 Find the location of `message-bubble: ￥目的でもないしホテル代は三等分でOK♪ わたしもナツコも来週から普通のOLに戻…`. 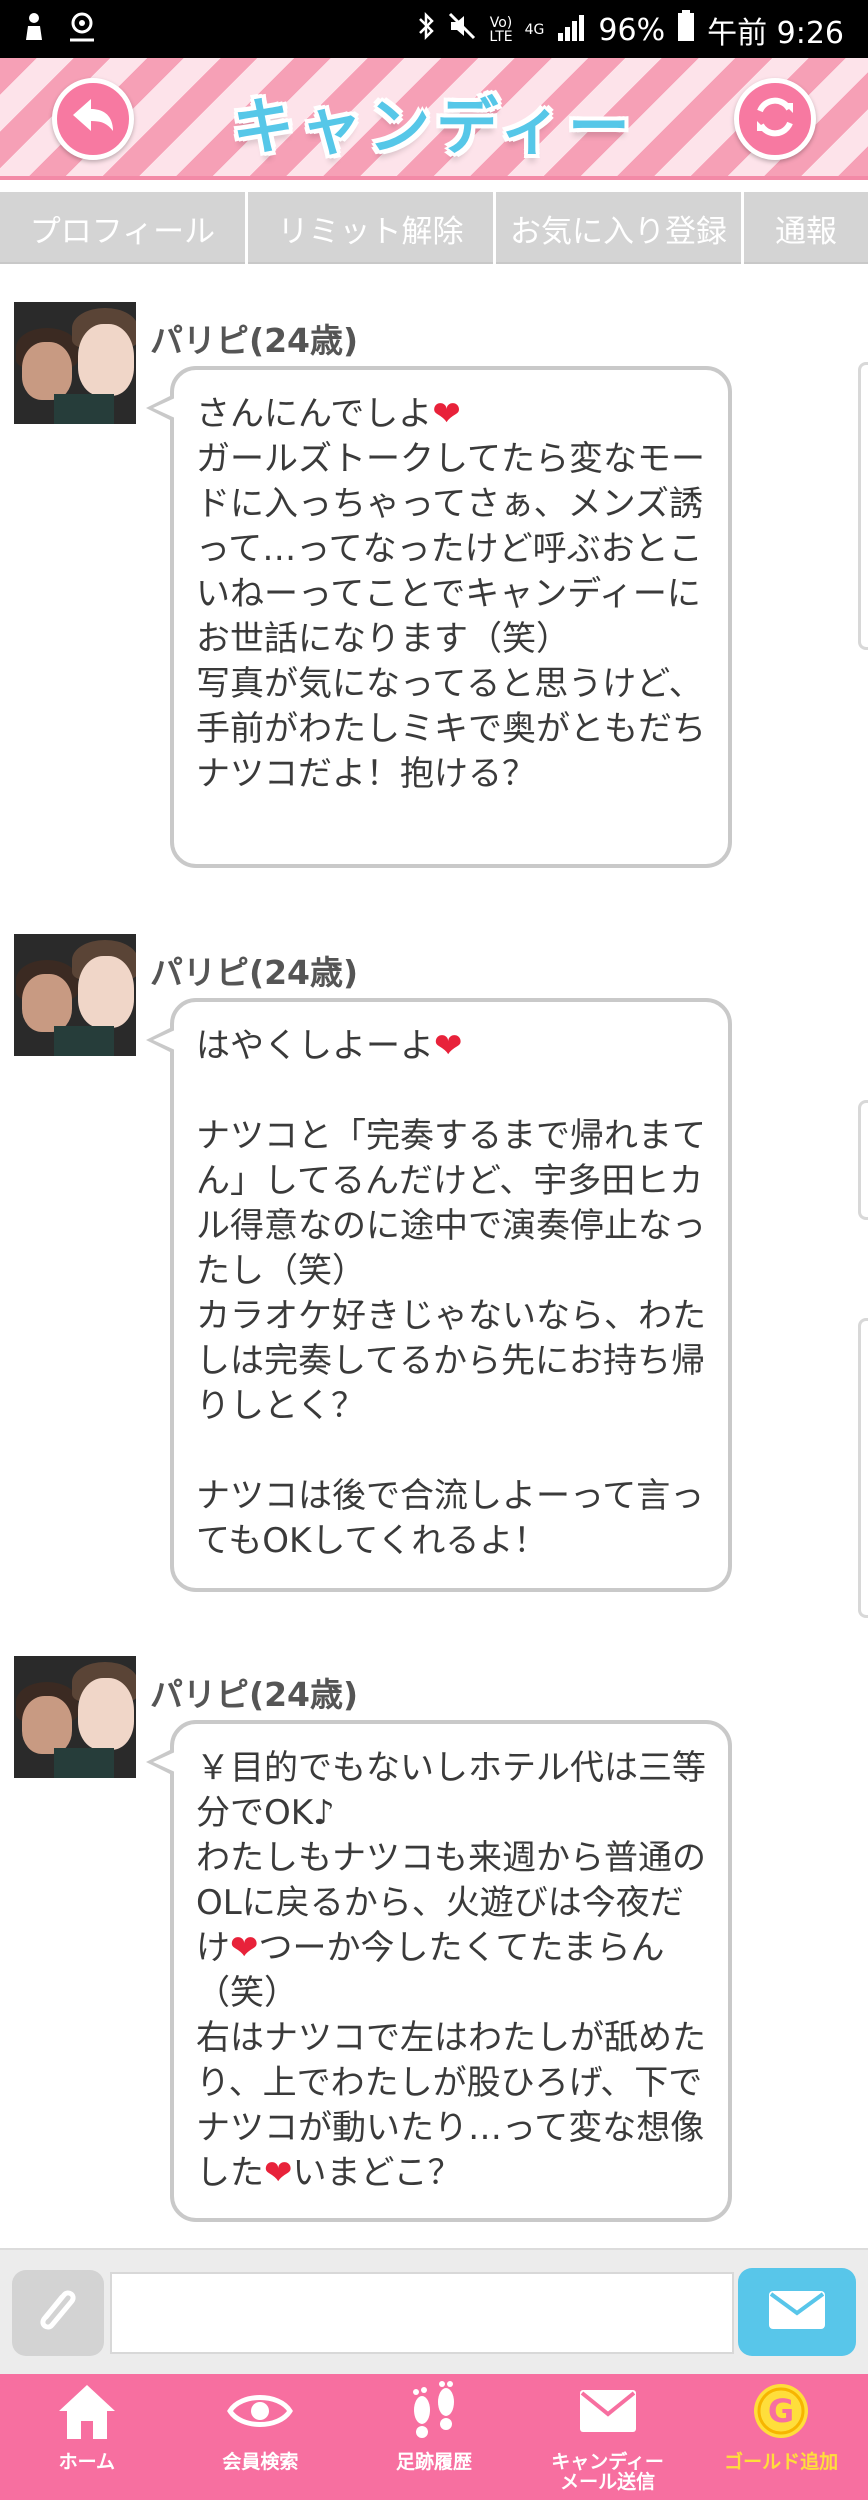

message-bubble: ￥目的でもないしホテル代は三等分でOK♪ わたしもナツコも来週から普通のOLに戻… is located at coordinates (439, 1971).